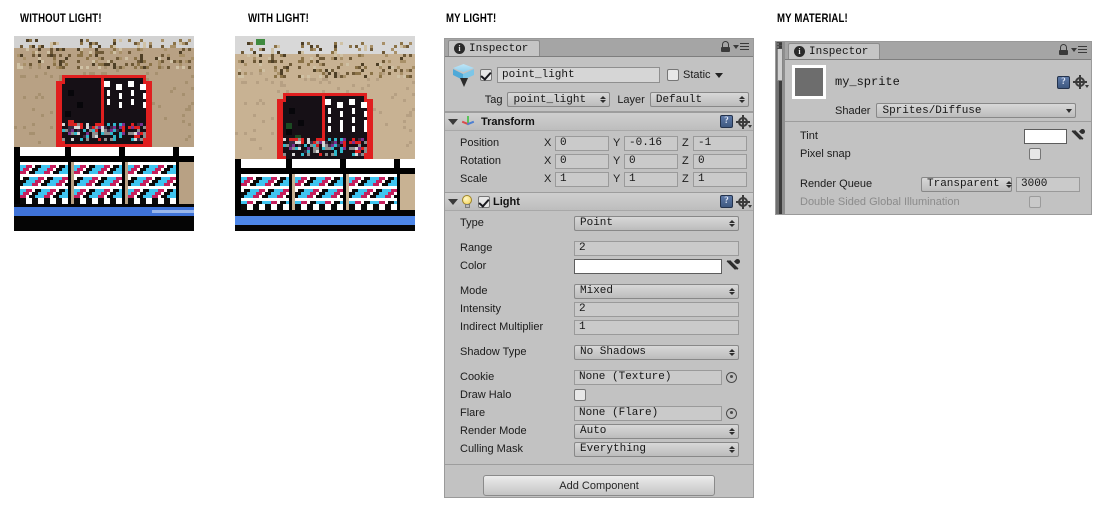  I want to click on shader-dropdown: Sprites/Diffuse, so click(976, 110).